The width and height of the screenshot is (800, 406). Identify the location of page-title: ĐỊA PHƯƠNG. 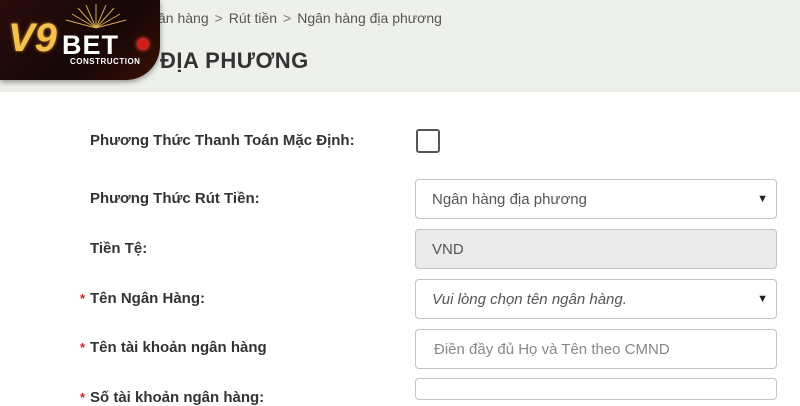
(234, 60).